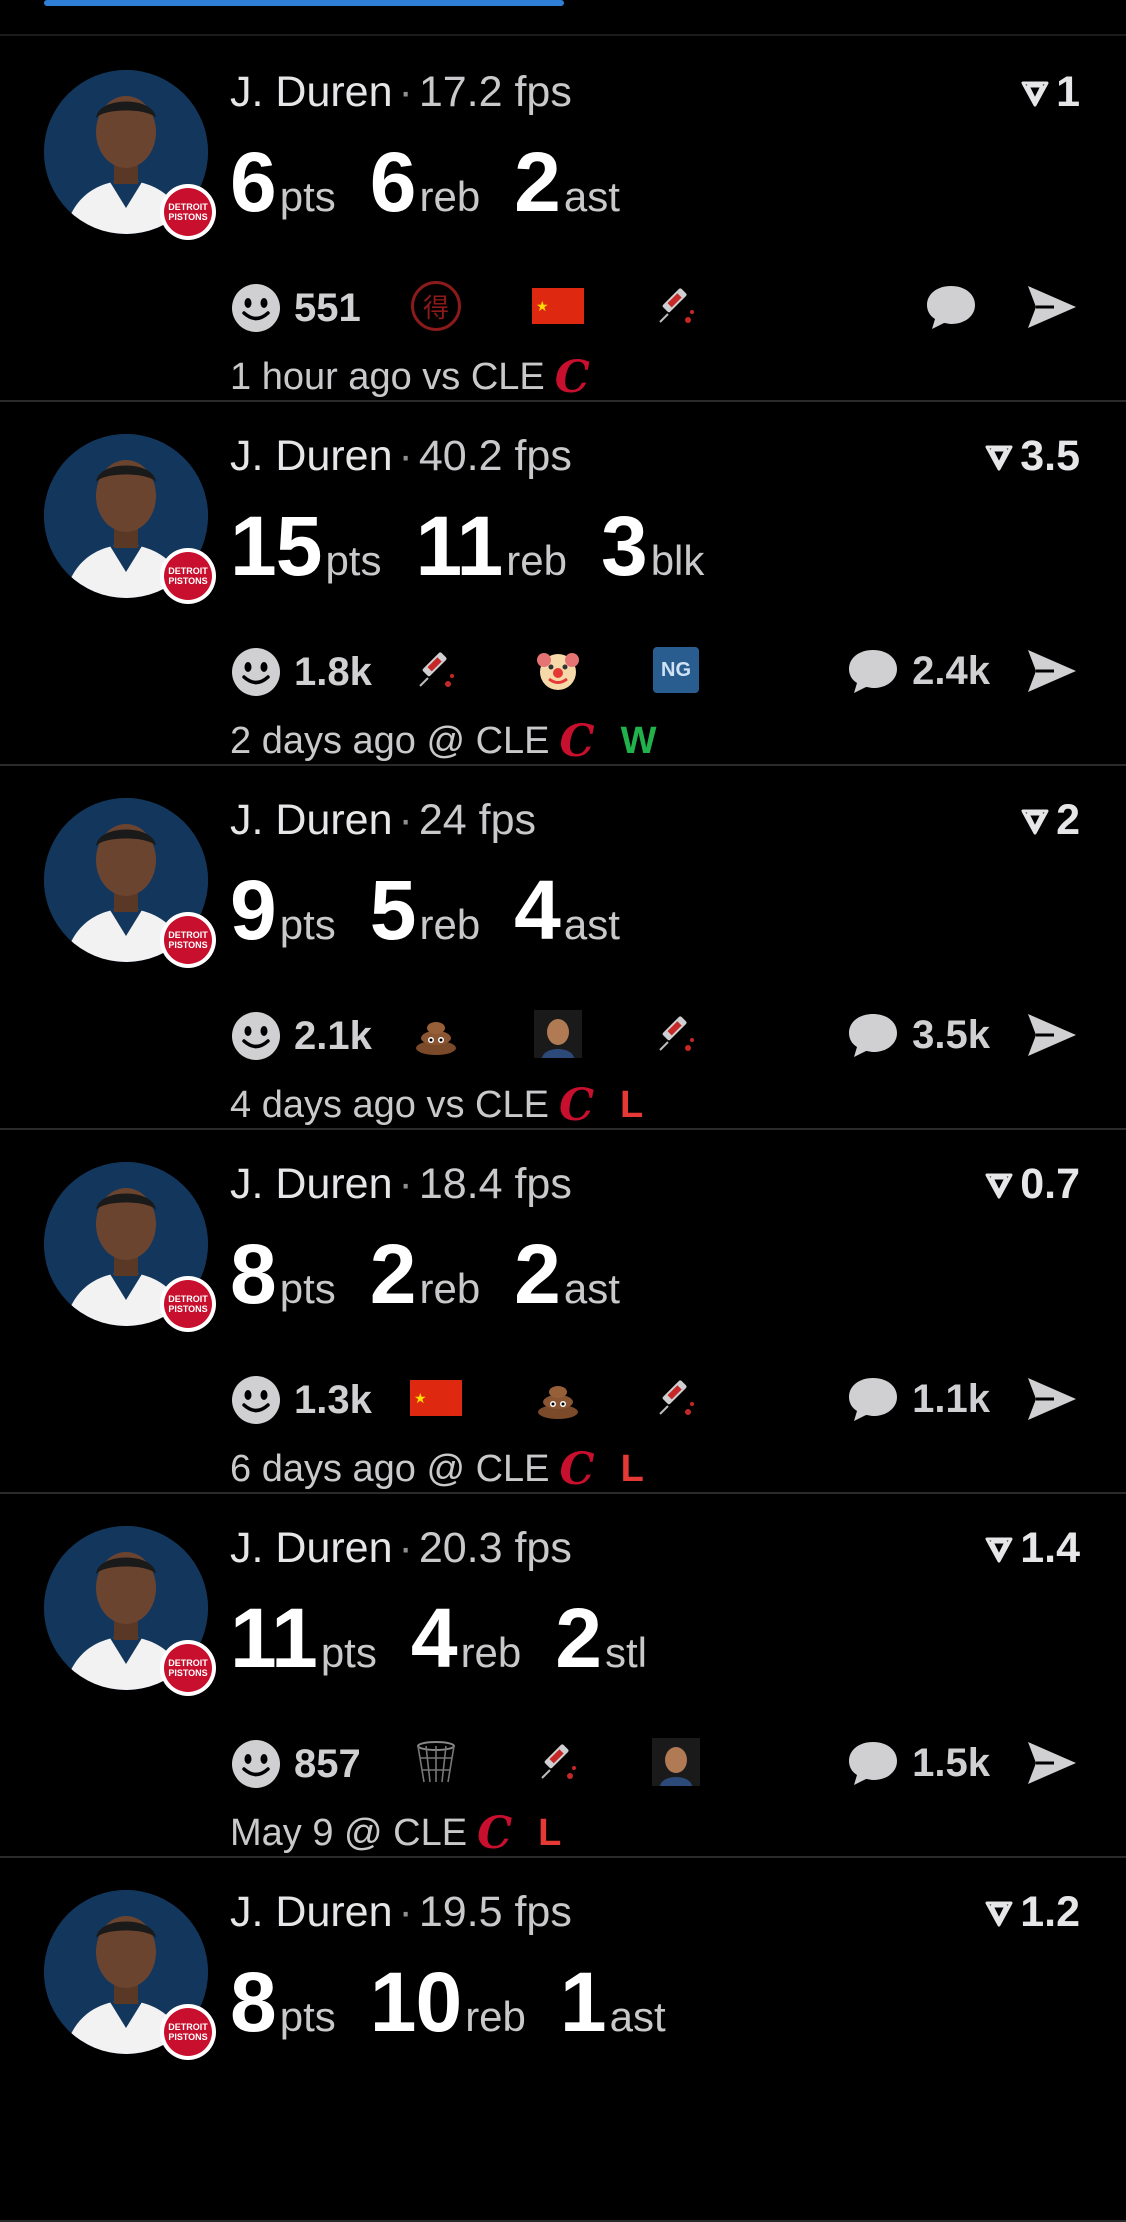 The height and width of the screenshot is (2222, 1126). Describe the element at coordinates (274, 1638) in the screenshot. I see `stat-value: 11` at that location.